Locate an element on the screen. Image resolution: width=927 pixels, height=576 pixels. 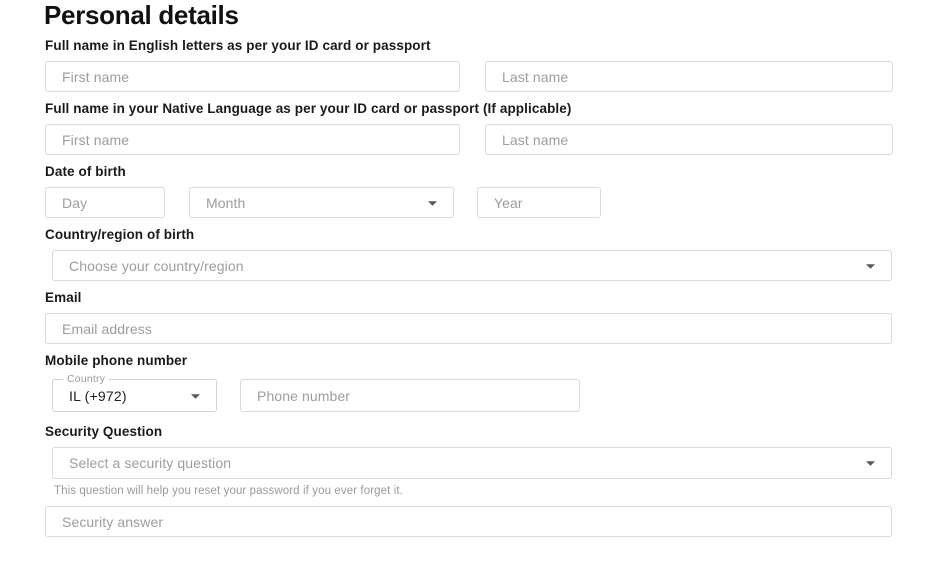
email-placeholder: Email address is located at coordinates (107, 328).